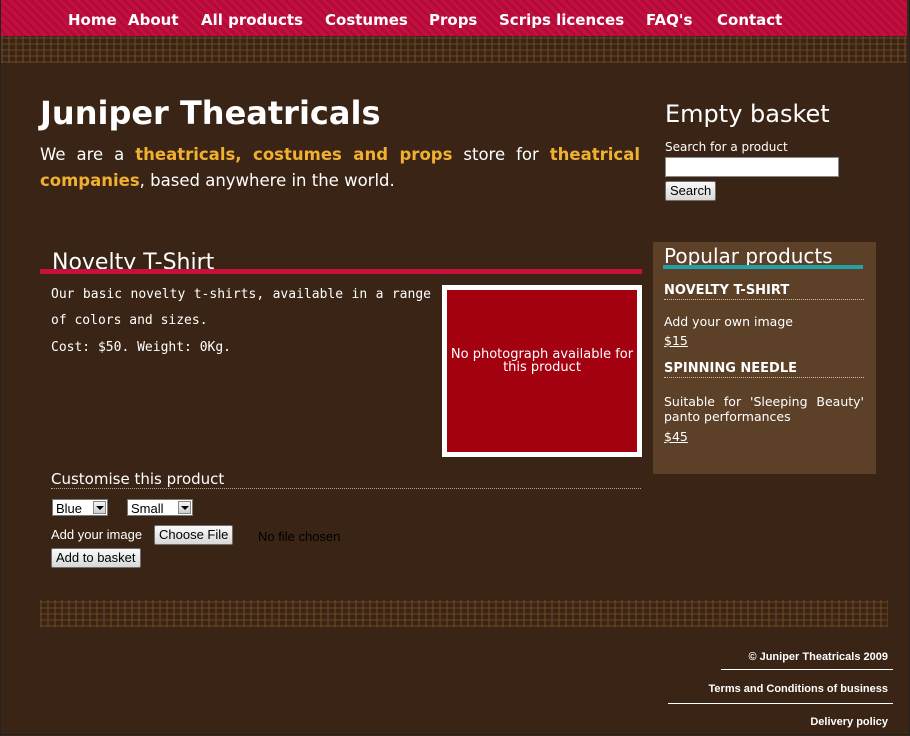 The height and width of the screenshot is (736, 910). Describe the element at coordinates (501, 154) in the screenshot. I see `tagline-text: store for` at that location.